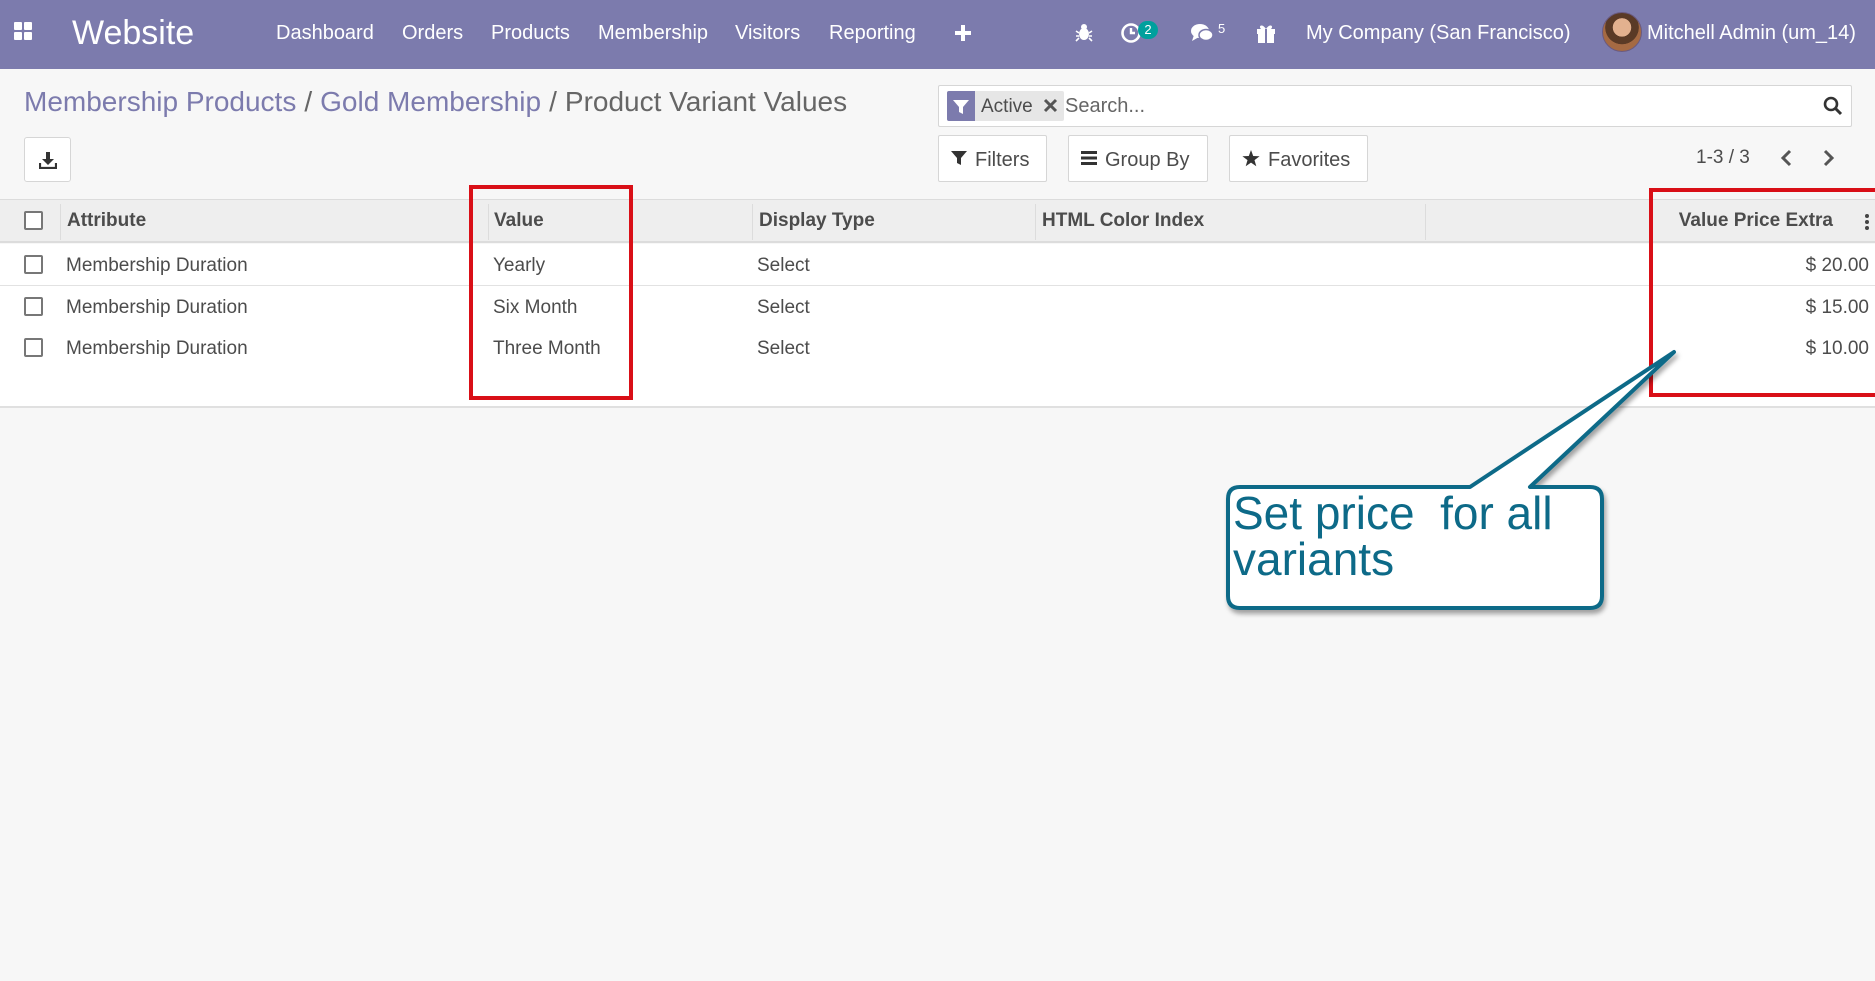 The height and width of the screenshot is (981, 1875). Describe the element at coordinates (872, 33) in the screenshot. I see `menu-reporting: Reporting` at that location.